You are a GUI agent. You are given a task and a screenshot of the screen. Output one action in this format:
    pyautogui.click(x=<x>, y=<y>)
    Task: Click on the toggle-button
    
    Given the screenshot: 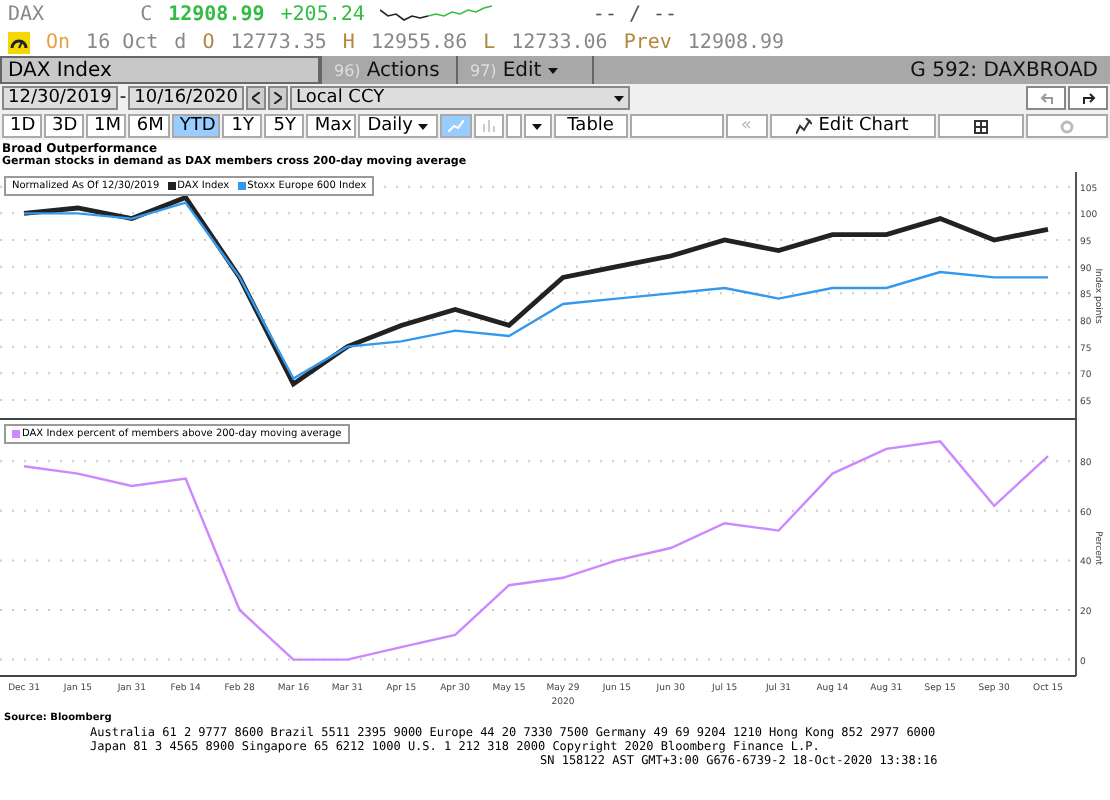 What is the action you would take?
    pyautogui.click(x=514, y=126)
    